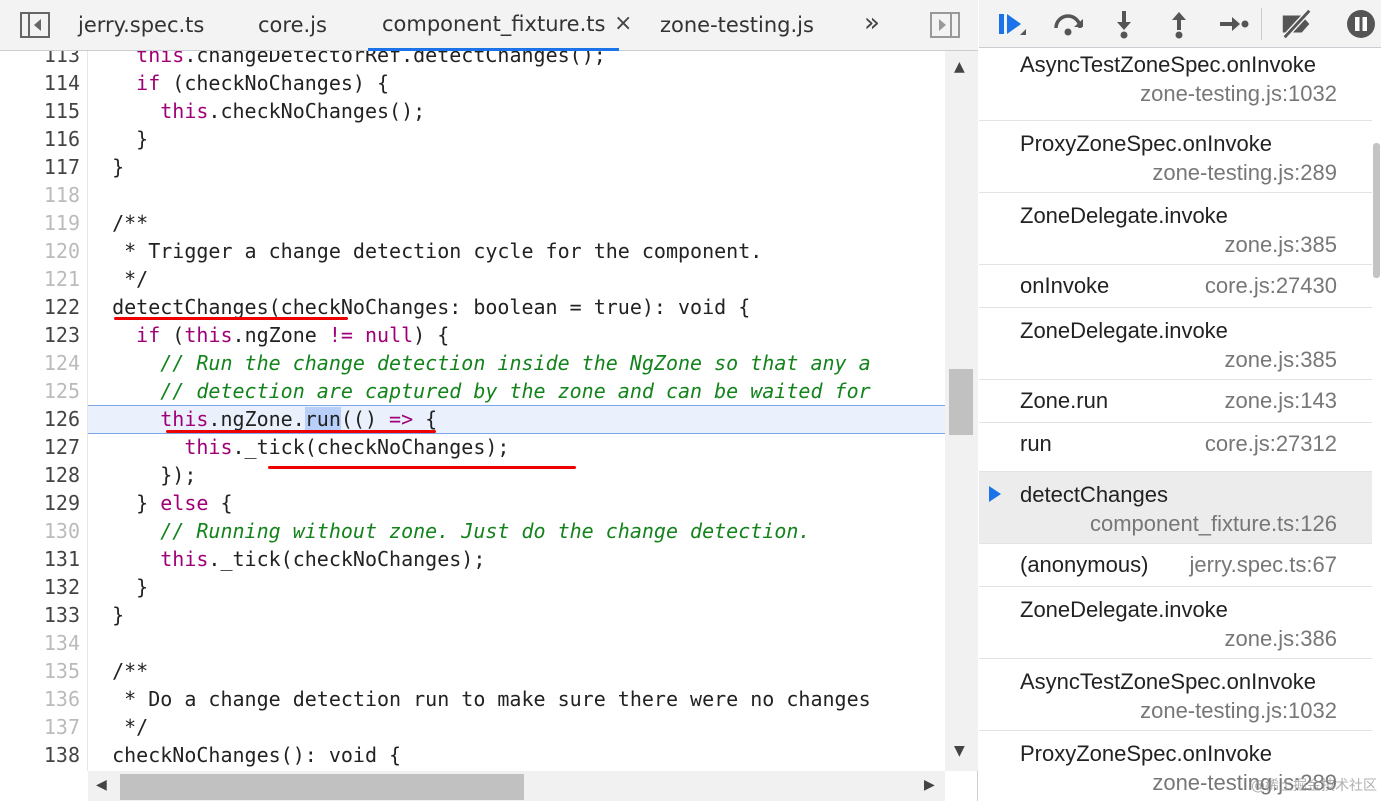 The image size is (1381, 801). Describe the element at coordinates (118, 671) in the screenshot. I see `code-line: /**` at that location.